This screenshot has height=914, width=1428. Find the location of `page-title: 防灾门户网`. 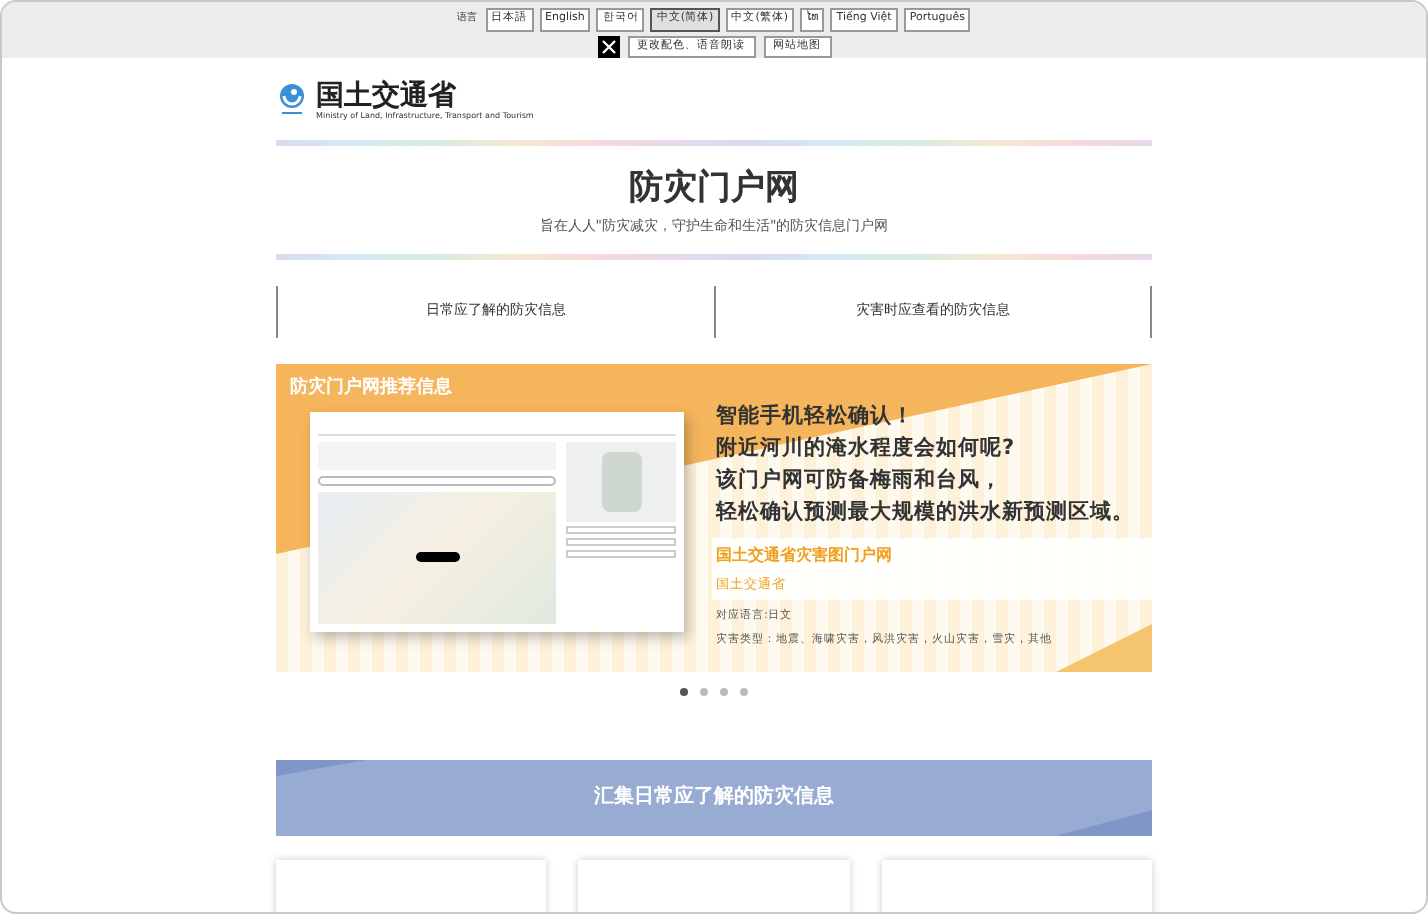

page-title: 防灾门户网 is located at coordinates (714, 189).